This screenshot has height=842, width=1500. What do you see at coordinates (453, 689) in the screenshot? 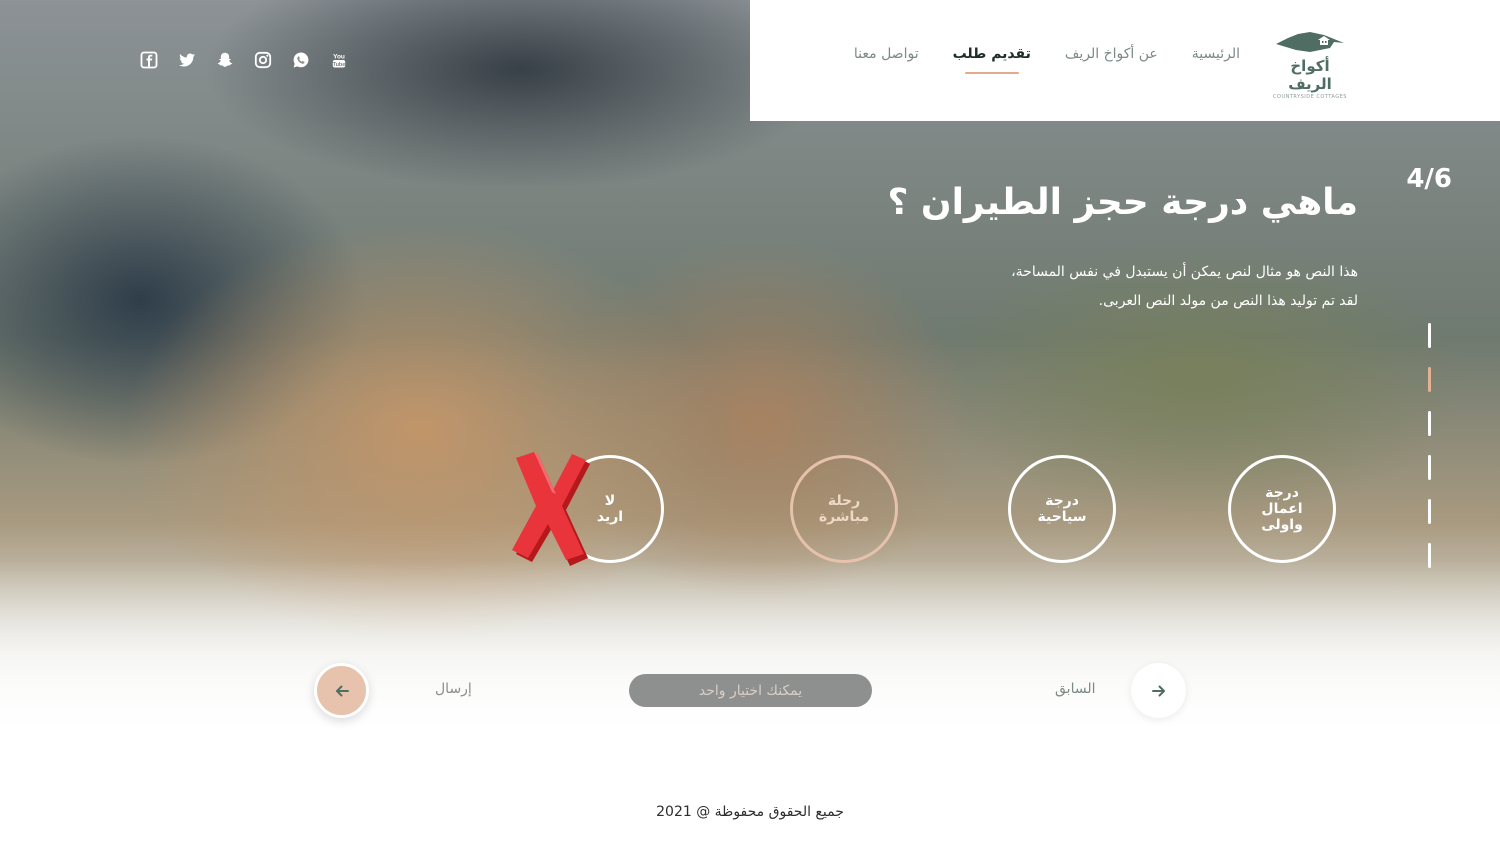
I see `send-label: إرسال` at bounding box center [453, 689].